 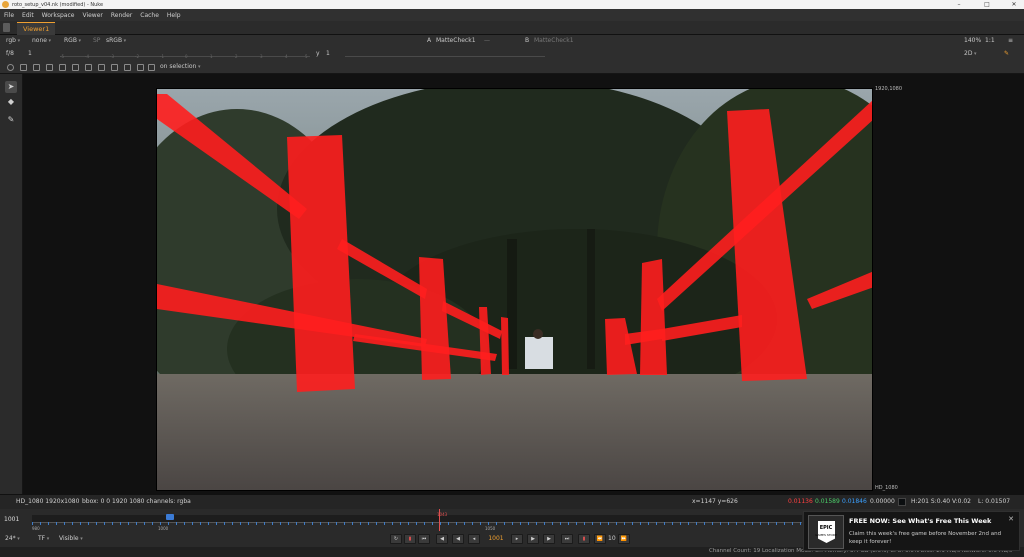 I want to click on grid-icon, so click(x=127, y=67).